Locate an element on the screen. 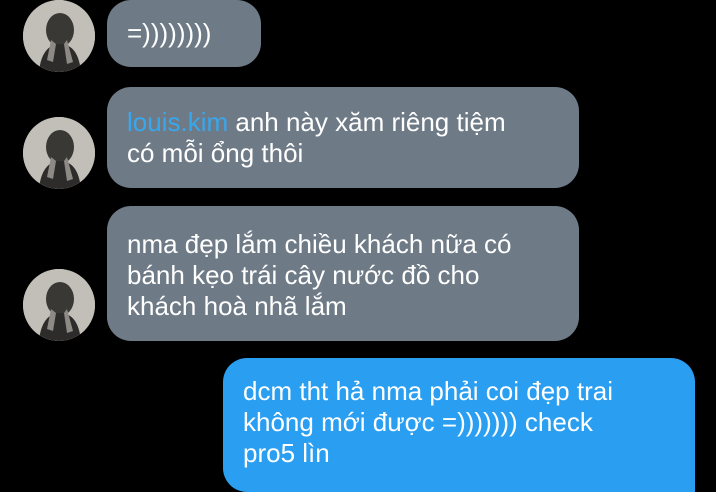  message-text: nma đẹp lắm chiều khách nữa có is located at coordinates (319, 244).